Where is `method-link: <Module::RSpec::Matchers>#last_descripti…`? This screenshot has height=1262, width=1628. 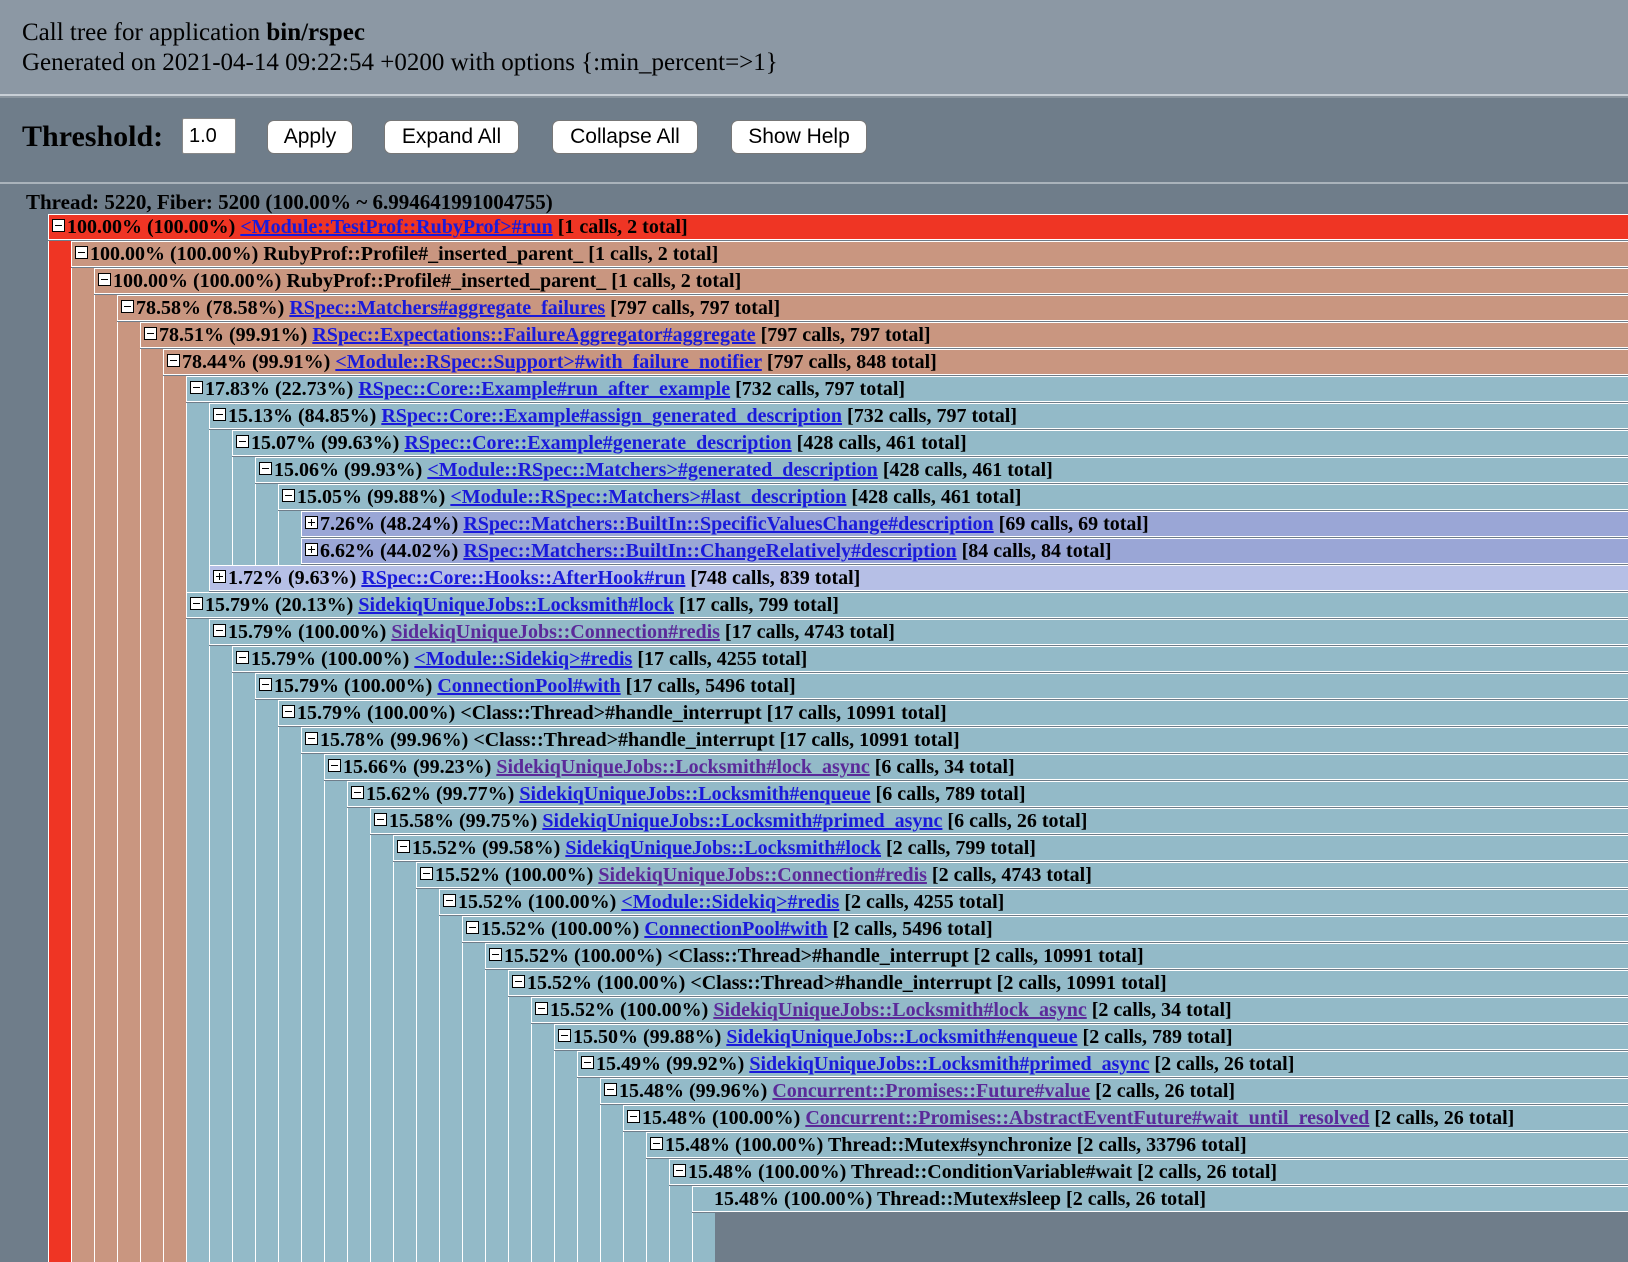 method-link: <Module::RSpec::Matchers>#last_descripti… is located at coordinates (648, 497).